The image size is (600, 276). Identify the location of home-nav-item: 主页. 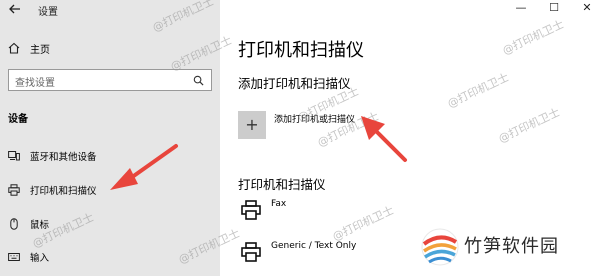
(29, 48).